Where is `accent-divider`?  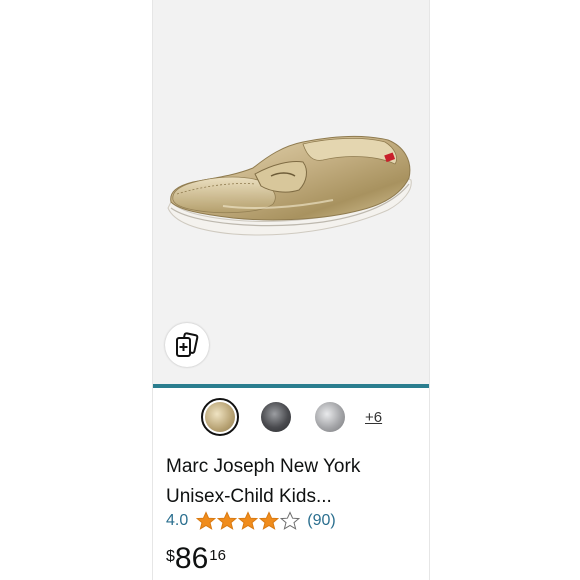
accent-divider is located at coordinates (291, 386).